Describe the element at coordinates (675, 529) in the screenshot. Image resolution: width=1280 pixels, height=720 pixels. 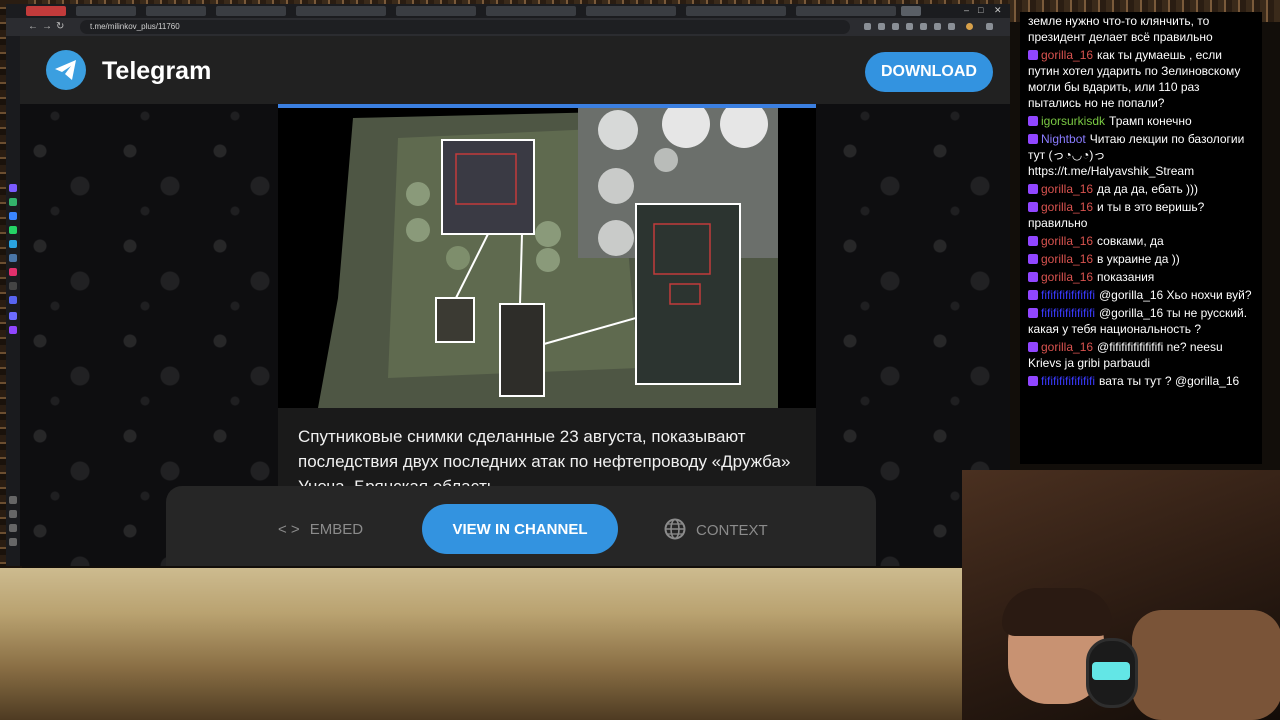
I see `globe-icon` at that location.